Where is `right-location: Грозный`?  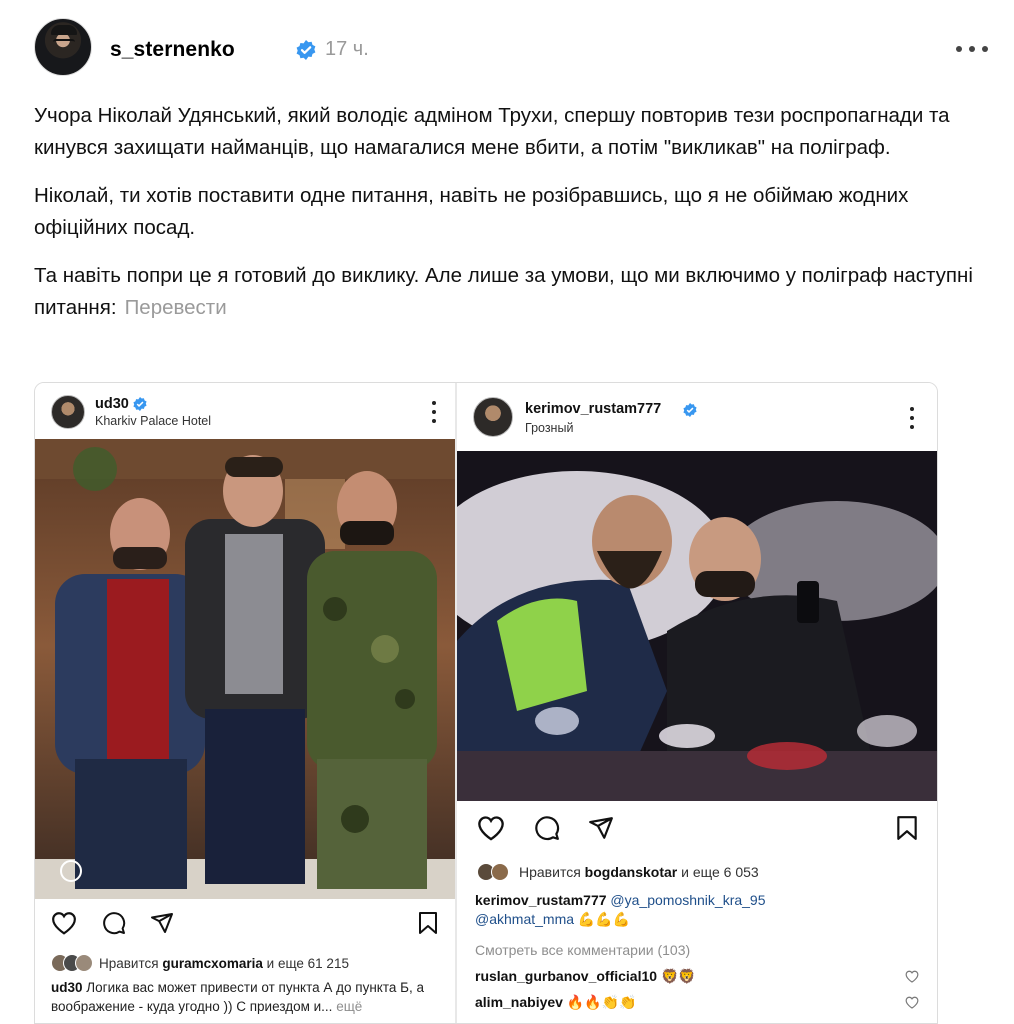
right-location: Грозный is located at coordinates (549, 428).